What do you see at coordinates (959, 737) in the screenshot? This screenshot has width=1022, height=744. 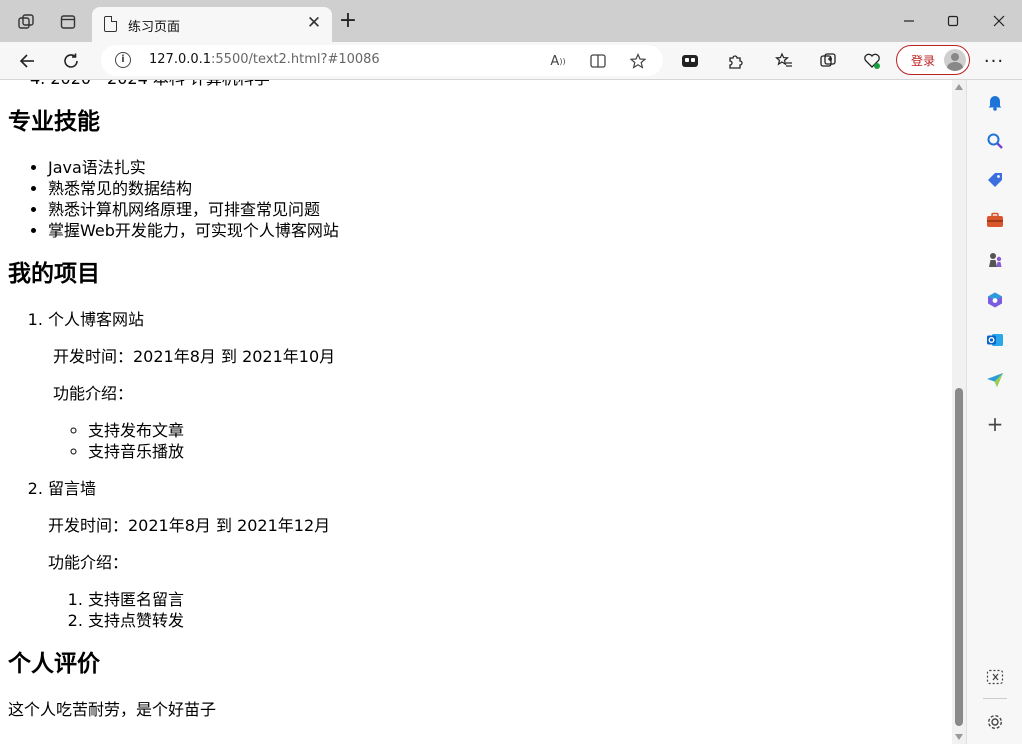 I see `scroll-down-arrow-icon` at bounding box center [959, 737].